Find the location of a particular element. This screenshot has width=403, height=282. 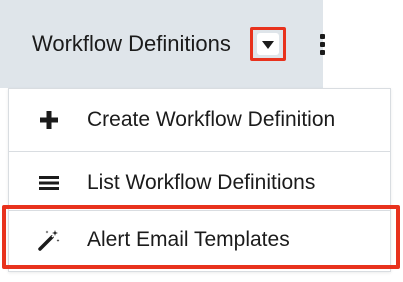

vertical-ellipsis-icon is located at coordinates (322, 36).